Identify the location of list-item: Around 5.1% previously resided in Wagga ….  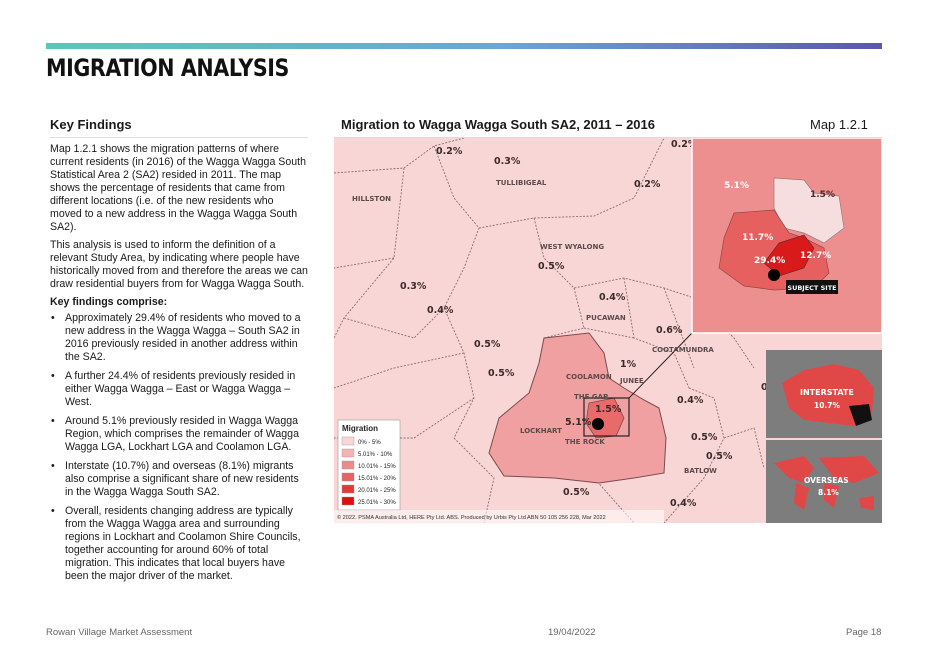
(179, 434).